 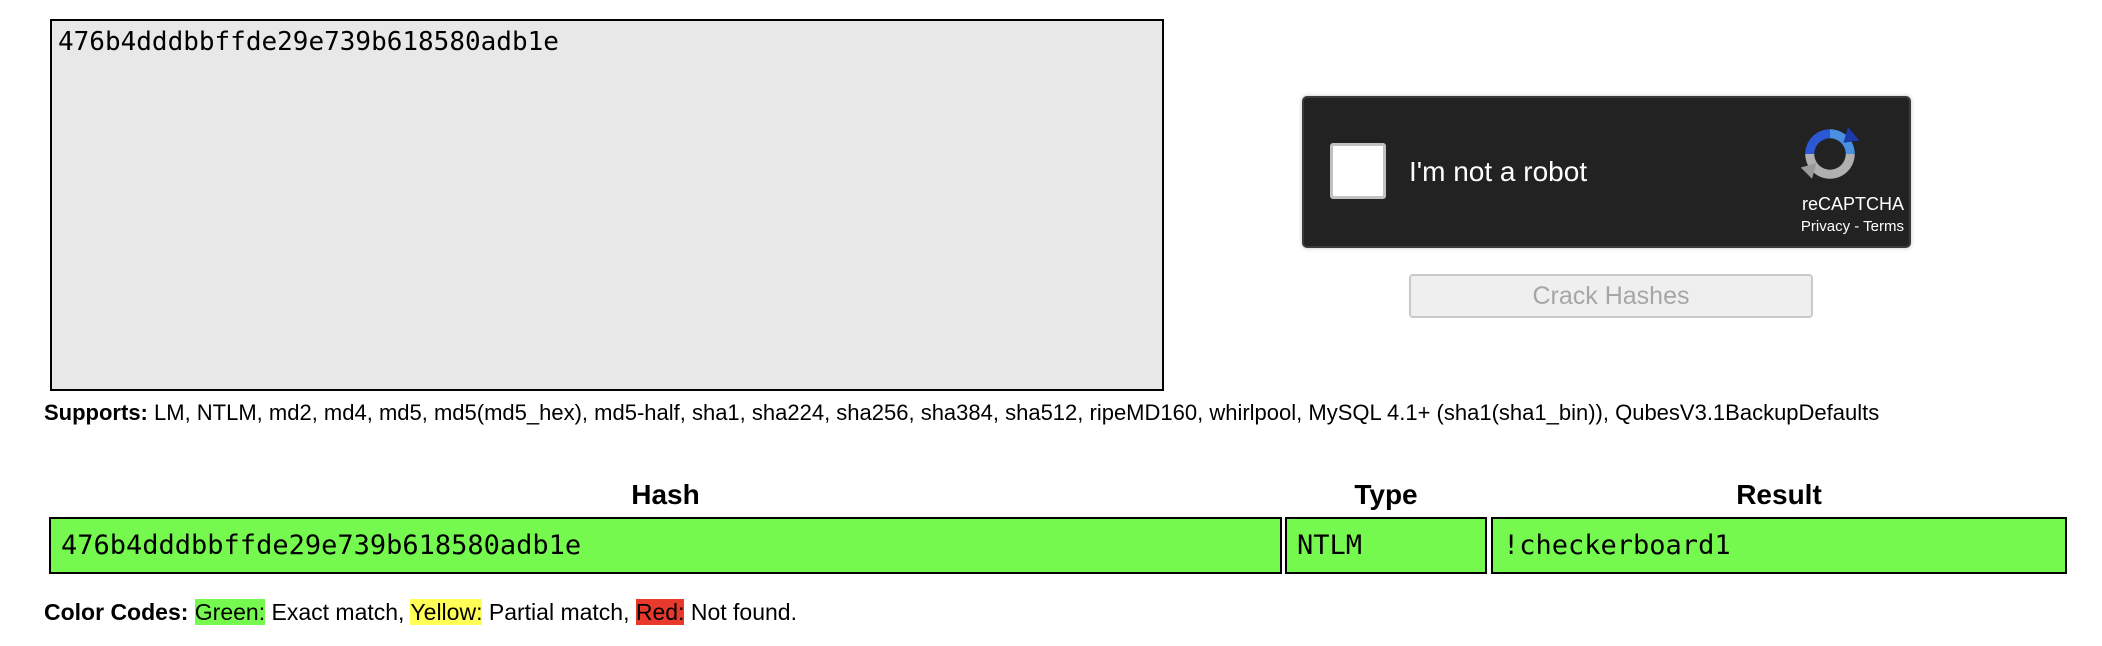 What do you see at coordinates (1611, 296) in the screenshot?
I see `crack-hashes-button: Crack Hashes` at bounding box center [1611, 296].